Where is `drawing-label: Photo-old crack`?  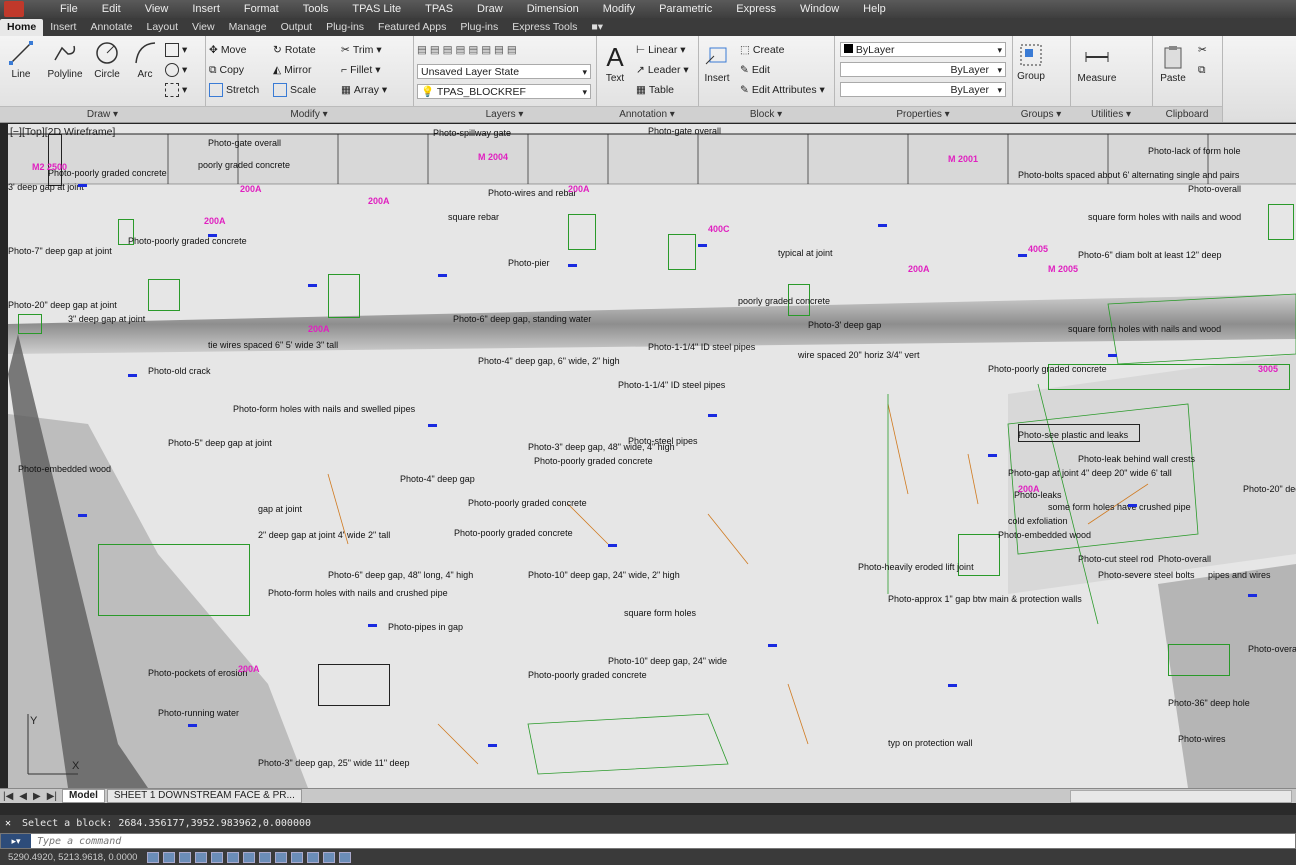
drawing-label: Photo-old crack is located at coordinates (179, 371).